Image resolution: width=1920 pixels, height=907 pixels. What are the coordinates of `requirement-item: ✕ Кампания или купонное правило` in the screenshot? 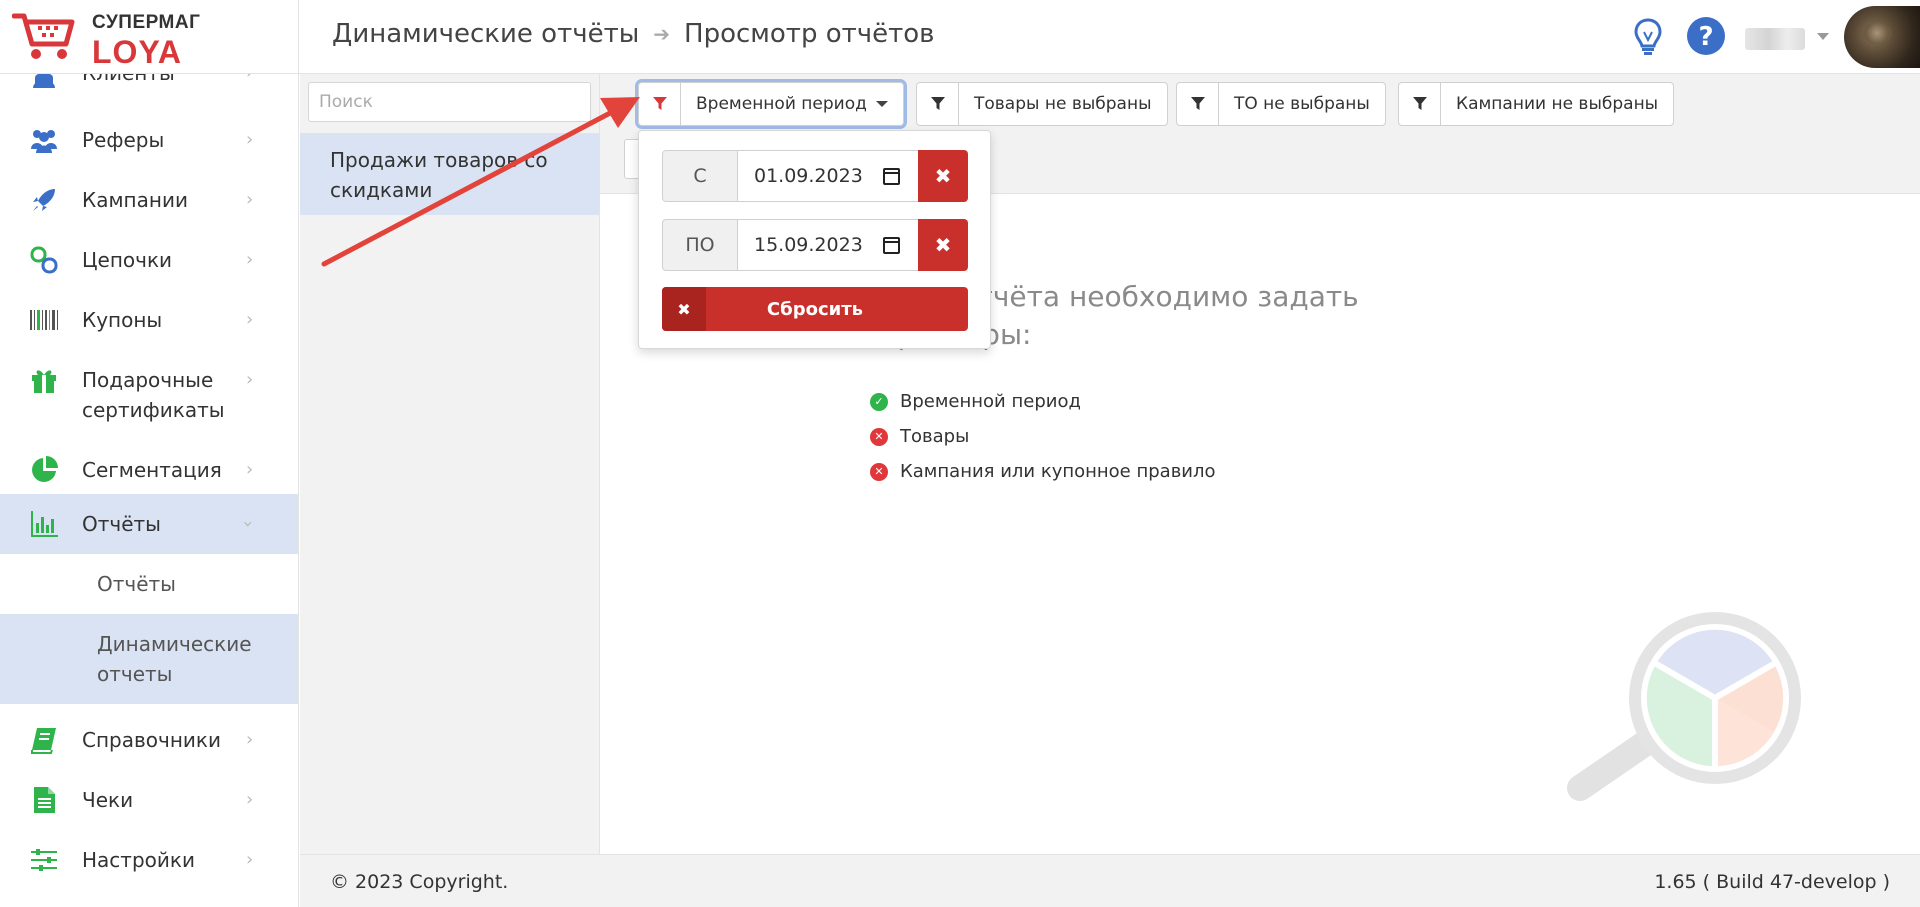 It's located at (1043, 471).